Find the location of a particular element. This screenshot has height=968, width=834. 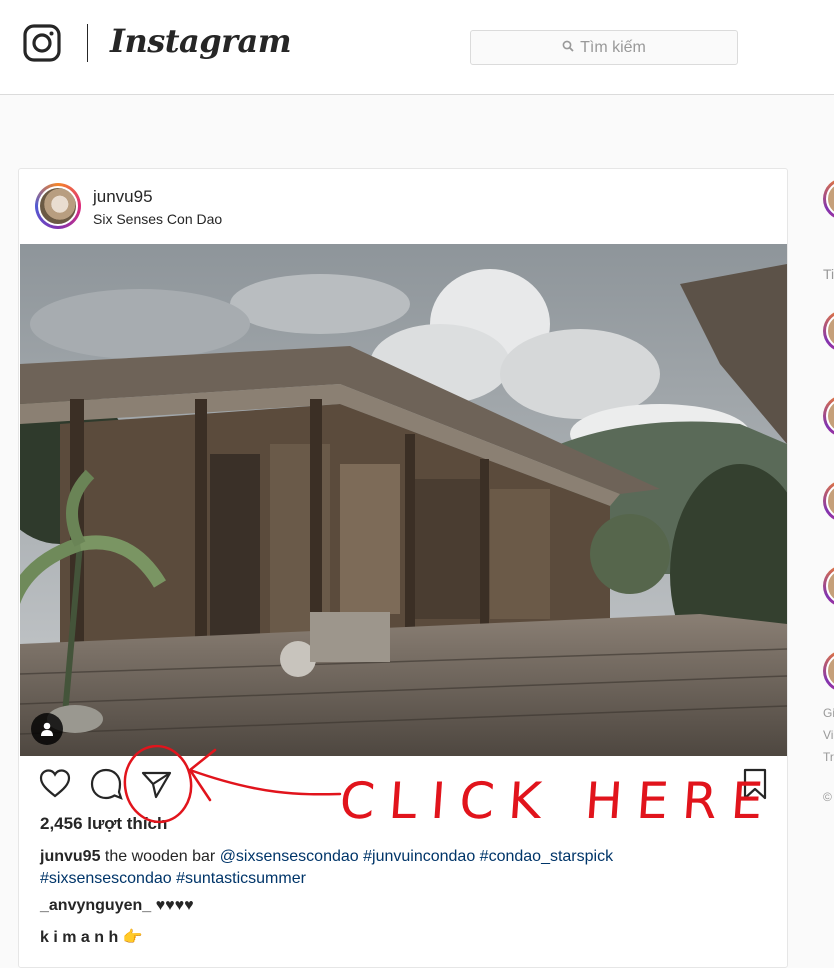

comment-item: k i m a n h 👉 is located at coordinates (91, 937).